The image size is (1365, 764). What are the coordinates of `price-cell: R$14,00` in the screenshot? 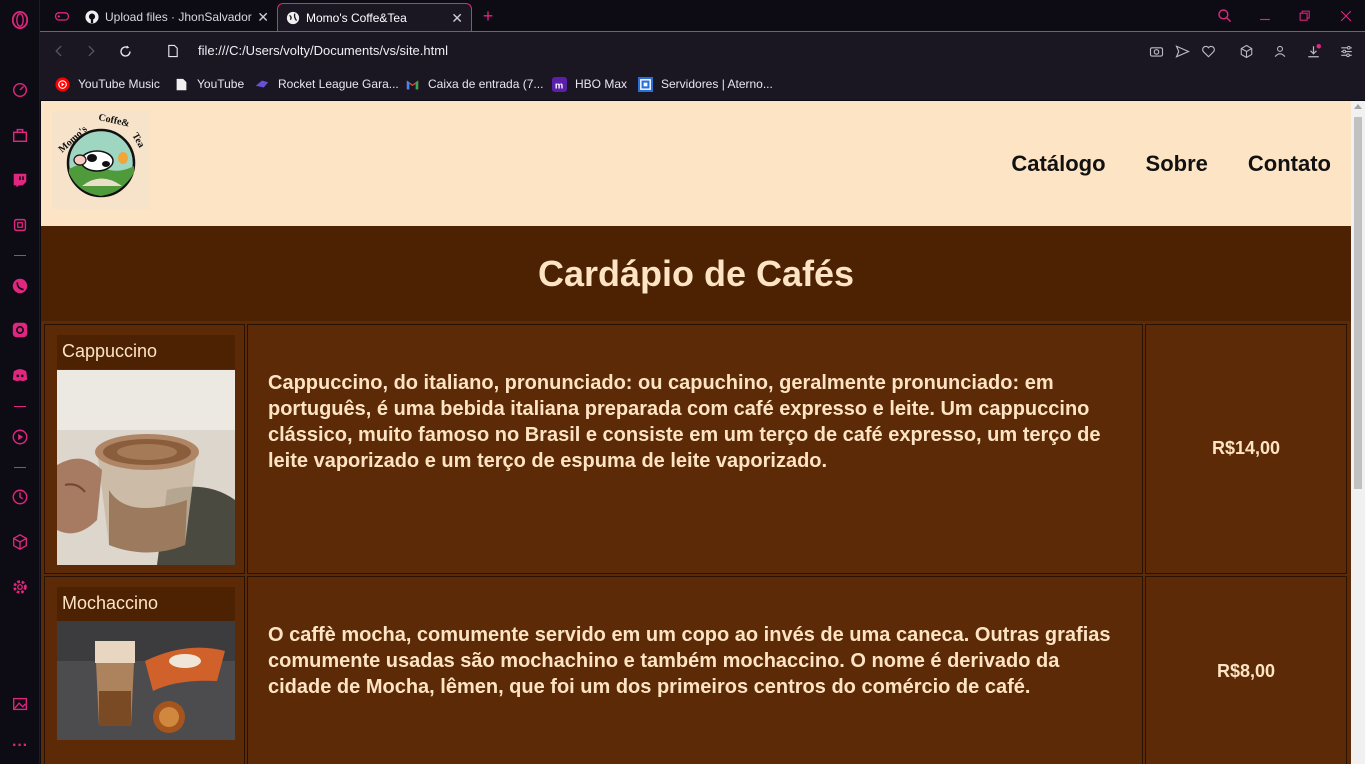 It's located at (1246, 449).